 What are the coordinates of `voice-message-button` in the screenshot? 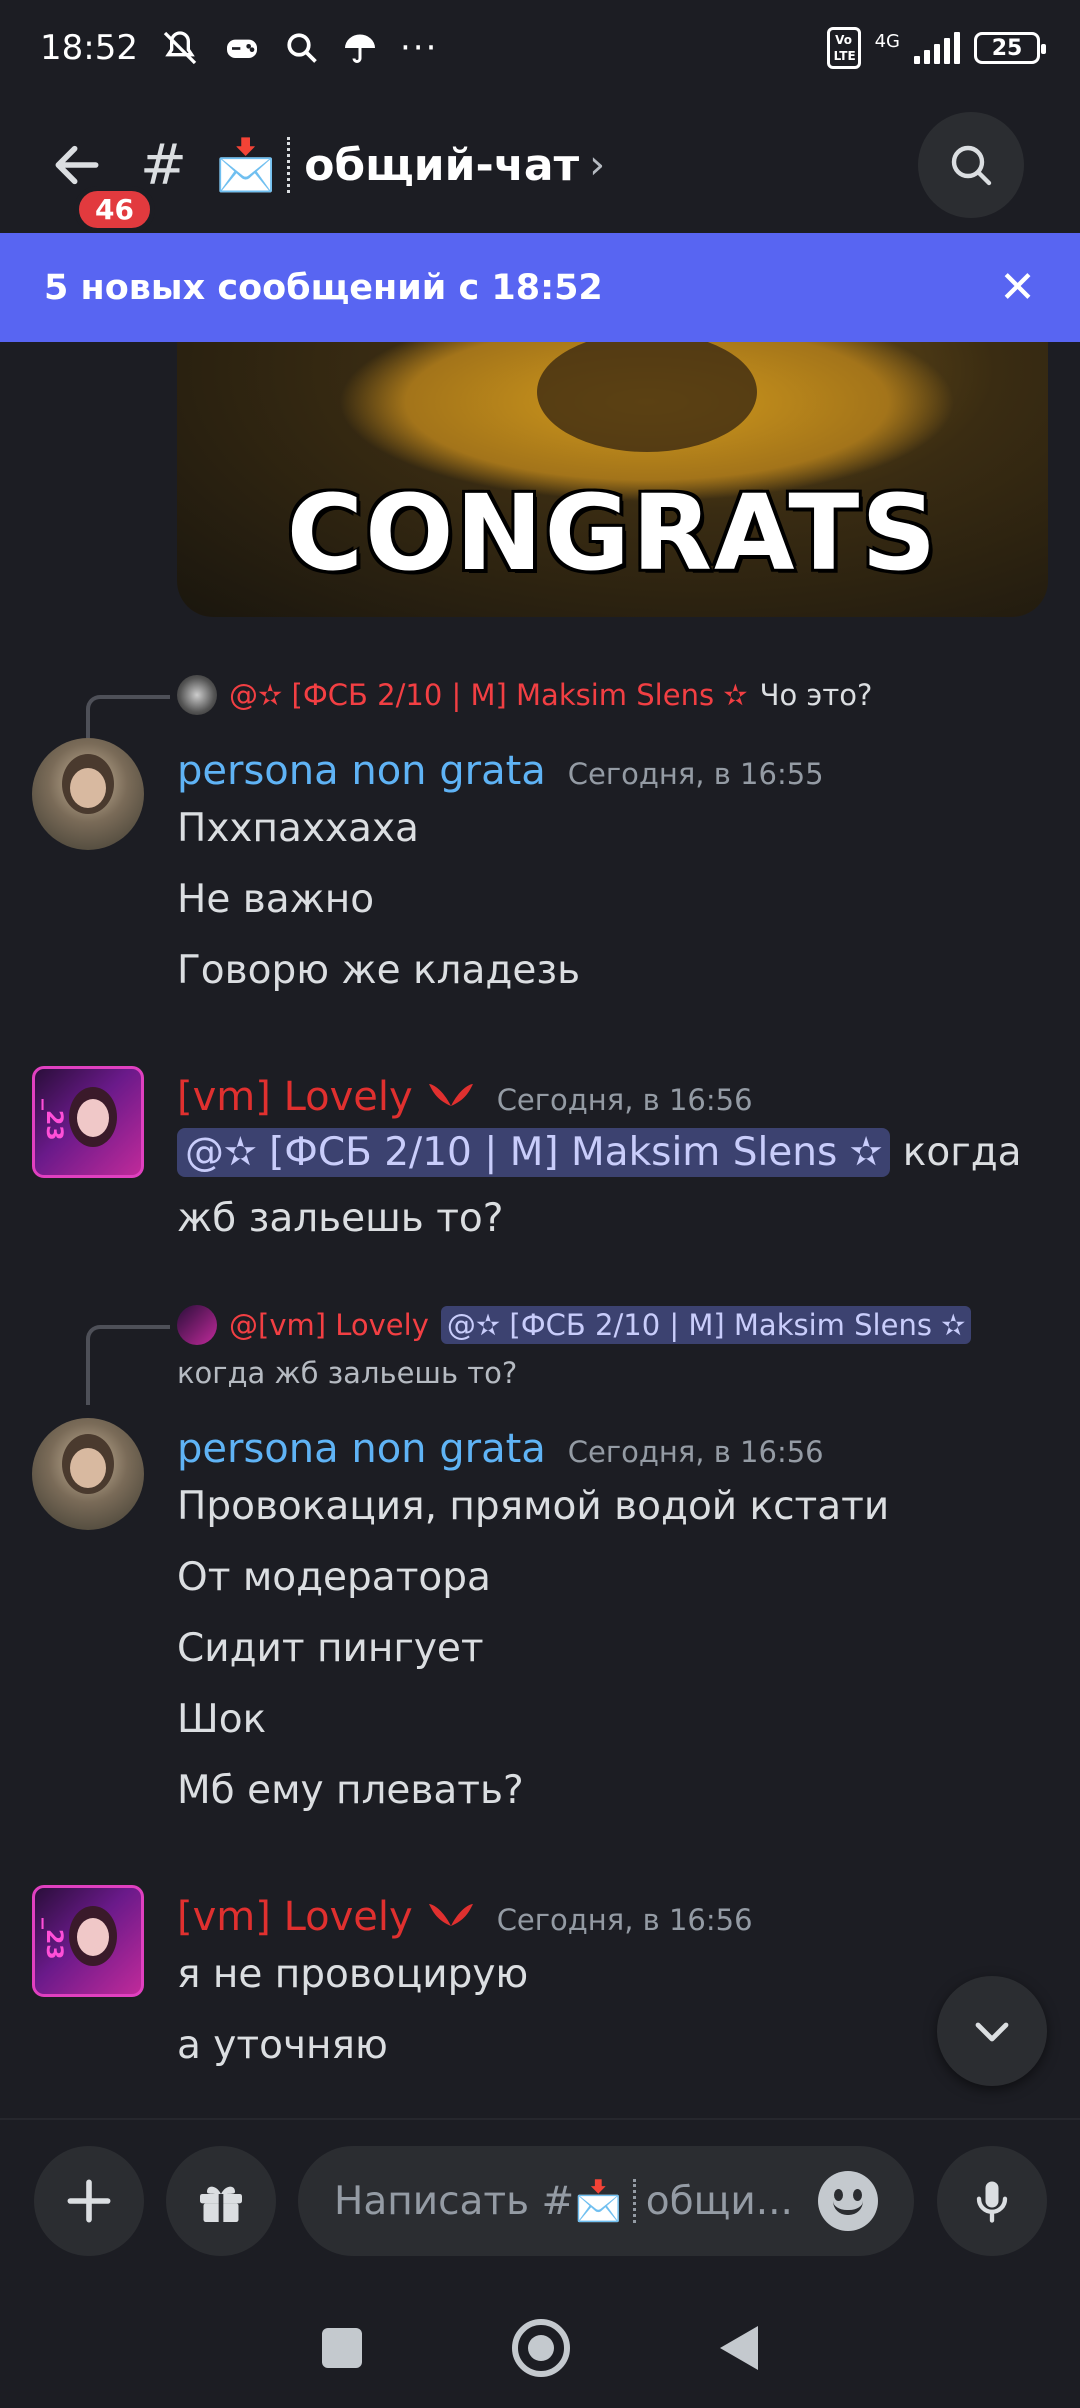 It's located at (992, 2201).